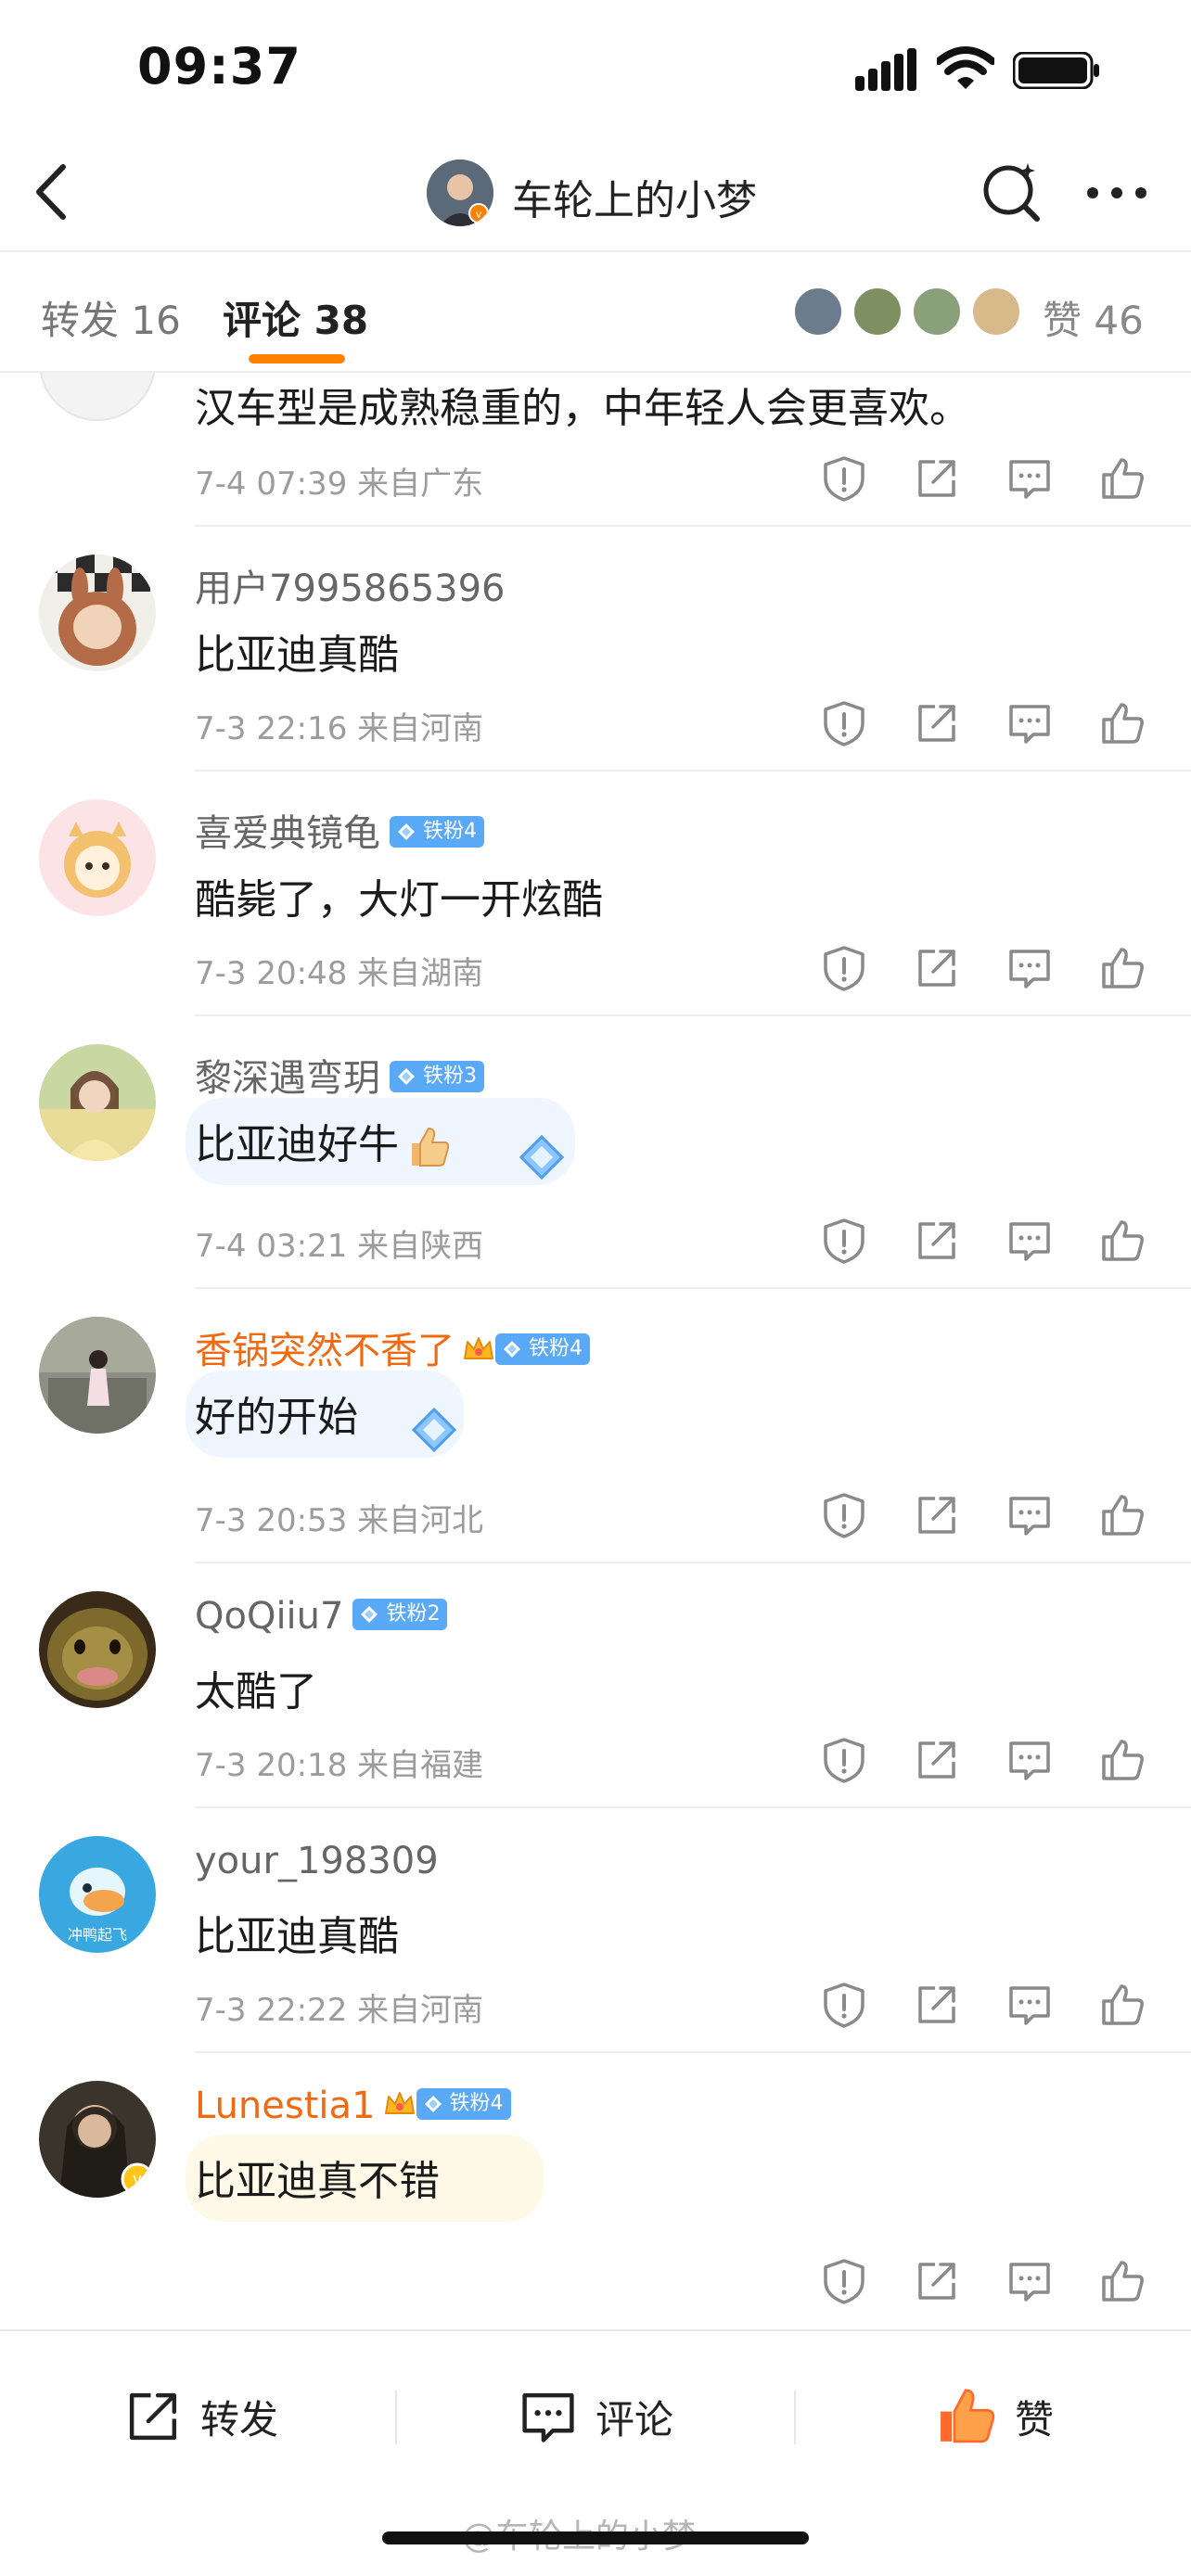 The height and width of the screenshot is (2576, 1191). What do you see at coordinates (97, 2139) in the screenshot?
I see `avatar: v` at bounding box center [97, 2139].